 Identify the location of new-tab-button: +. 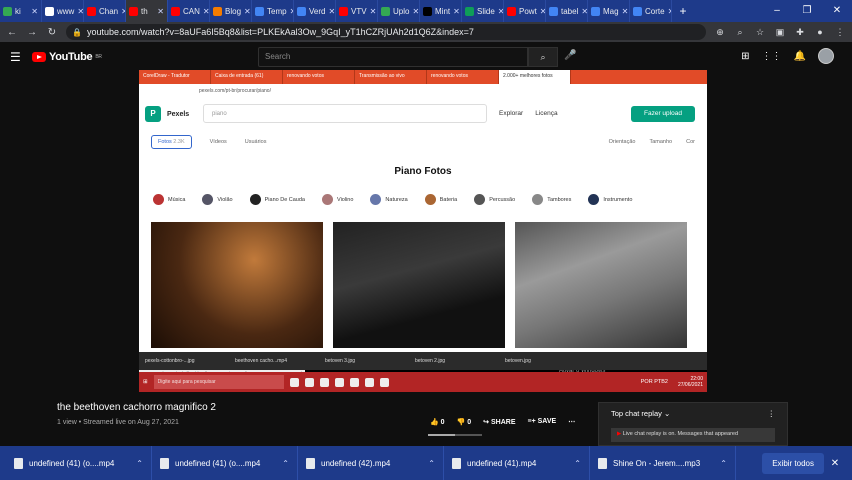
(683, 11).